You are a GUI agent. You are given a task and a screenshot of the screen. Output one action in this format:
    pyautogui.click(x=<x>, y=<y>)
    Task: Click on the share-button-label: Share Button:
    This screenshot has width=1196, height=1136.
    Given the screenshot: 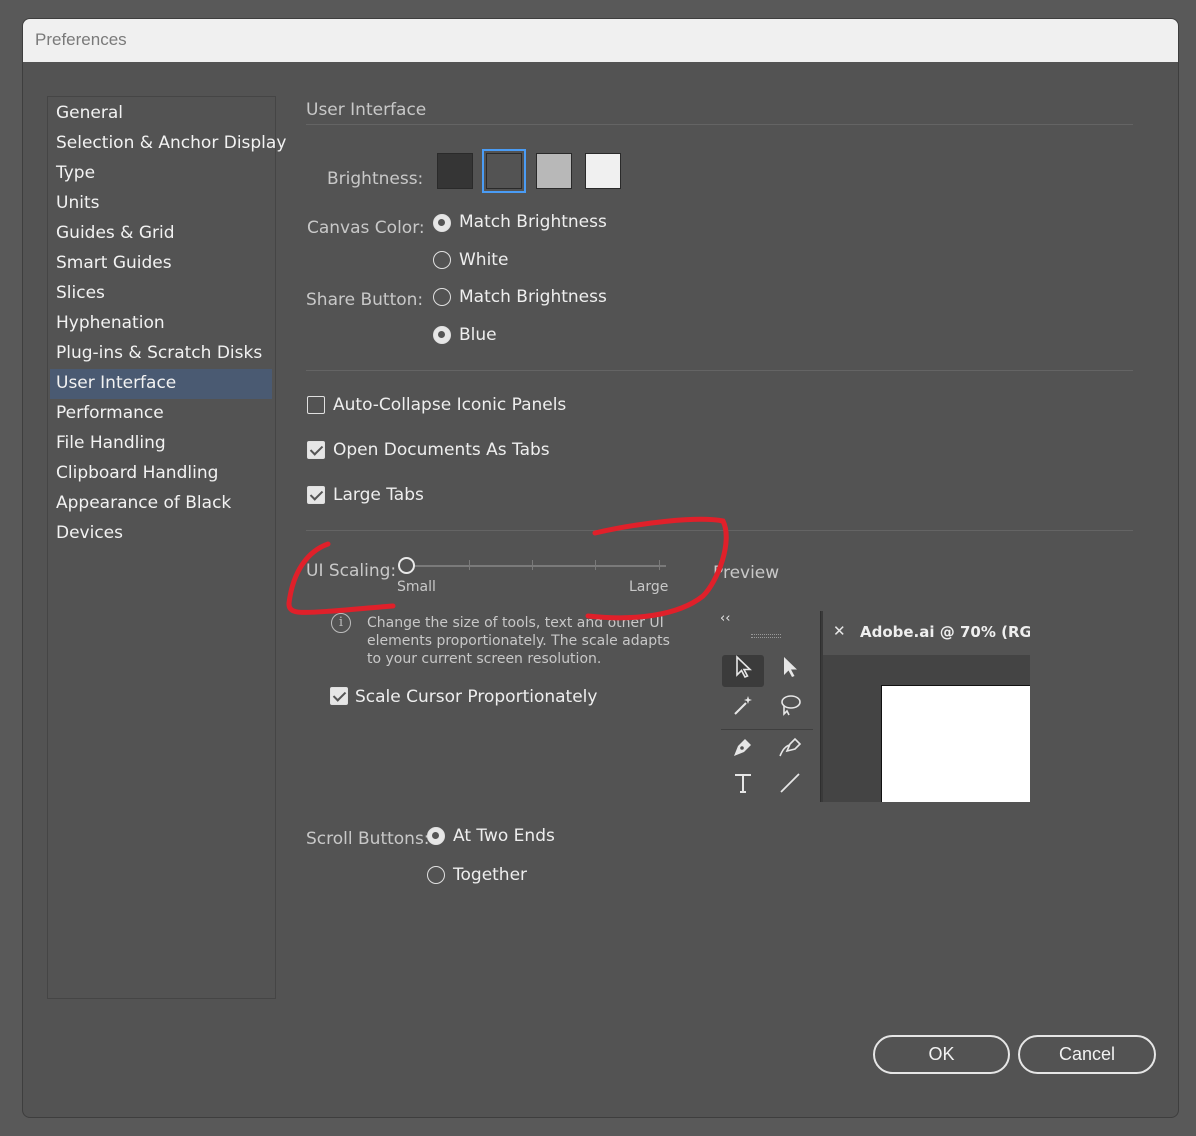 What is the action you would take?
    pyautogui.click(x=365, y=300)
    